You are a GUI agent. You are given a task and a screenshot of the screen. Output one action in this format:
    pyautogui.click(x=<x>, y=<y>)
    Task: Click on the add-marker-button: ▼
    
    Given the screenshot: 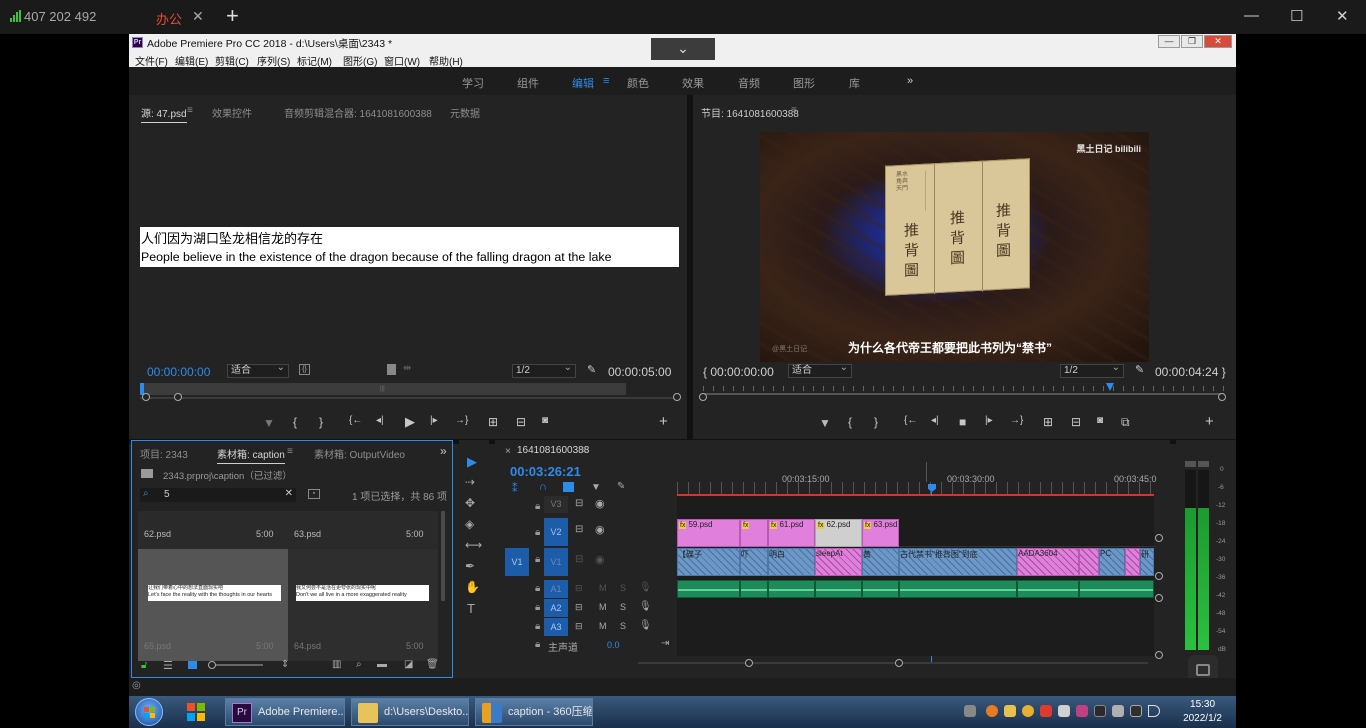 What is the action you would take?
    pyautogui.click(x=825, y=423)
    